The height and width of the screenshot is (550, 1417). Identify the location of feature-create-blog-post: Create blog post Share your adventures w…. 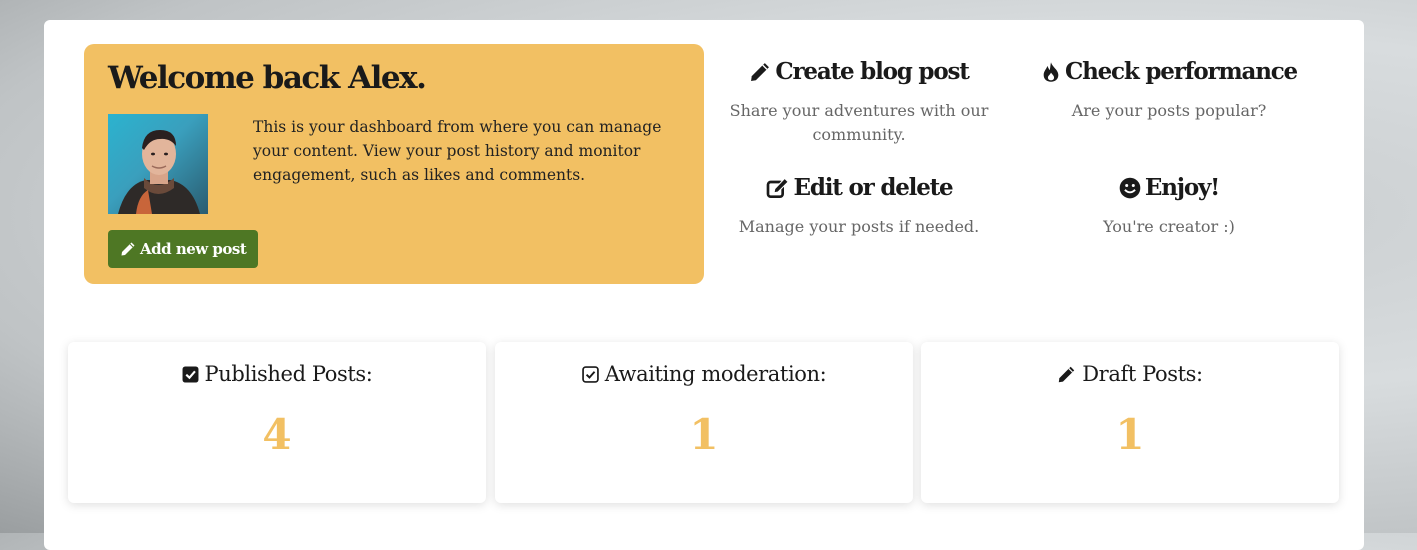
(859, 102).